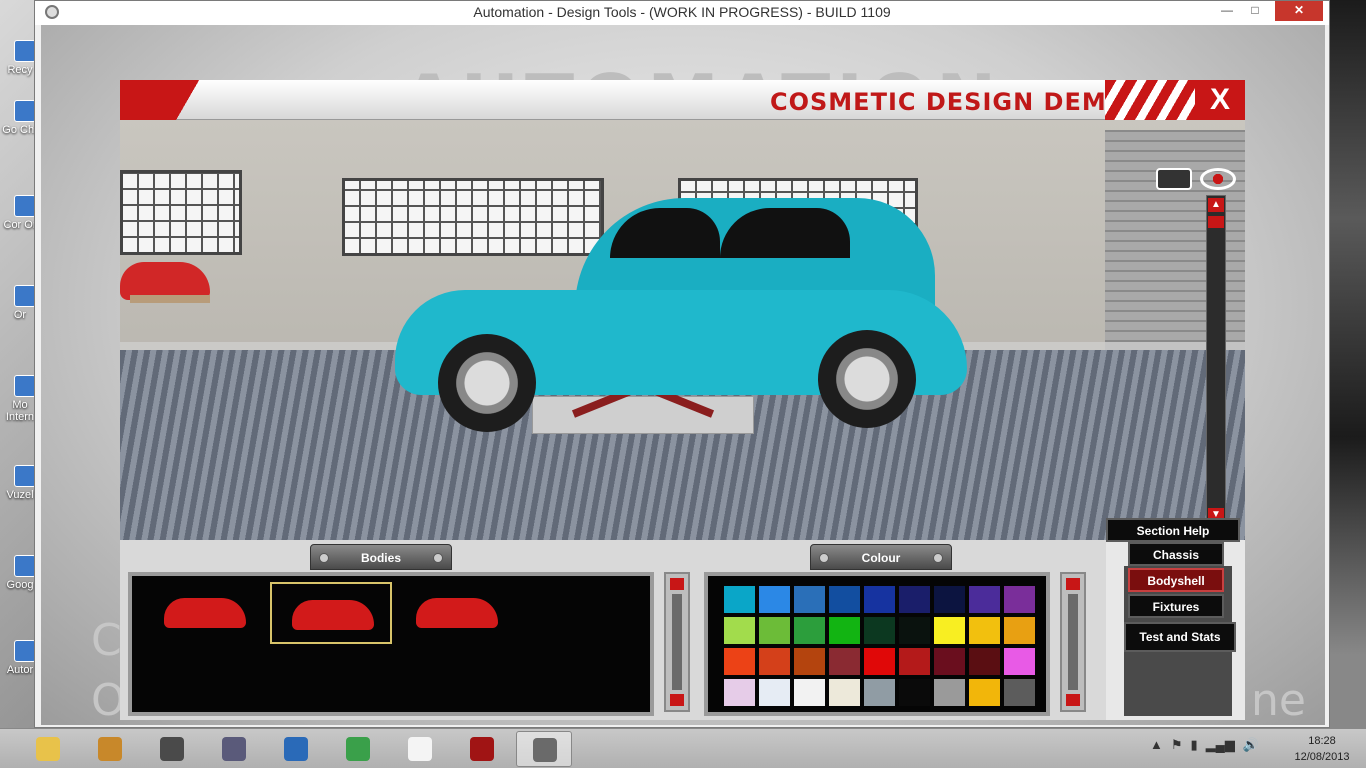 This screenshot has width=1366, height=768. I want to click on body-option-coupe, so click(457, 613).